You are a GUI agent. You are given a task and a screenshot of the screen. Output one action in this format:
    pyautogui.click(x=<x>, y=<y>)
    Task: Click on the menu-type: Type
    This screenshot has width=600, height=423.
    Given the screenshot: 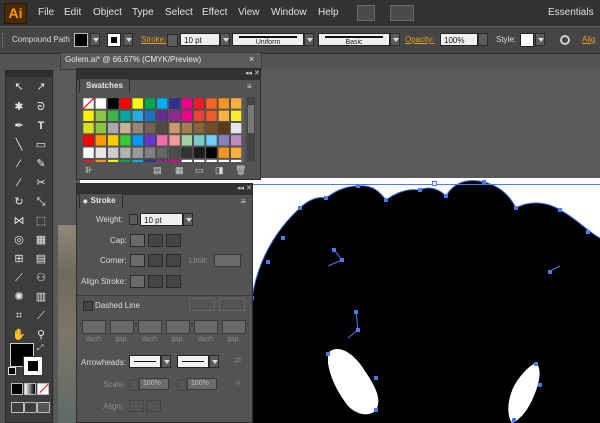 What is the action you would take?
    pyautogui.click(x=143, y=13)
    